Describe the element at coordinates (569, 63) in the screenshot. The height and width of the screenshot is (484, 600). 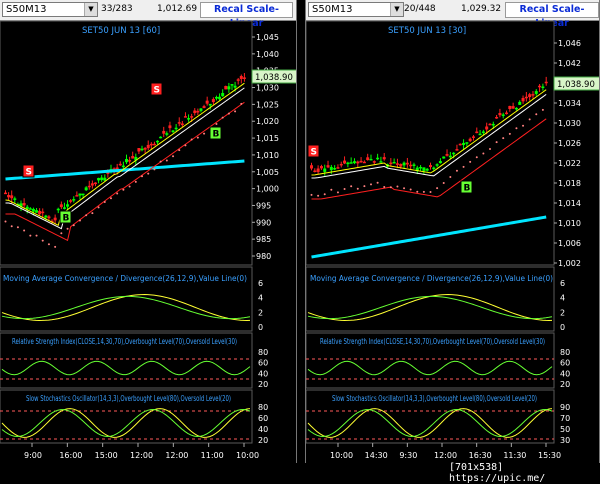
I see `price-axis-label: 1,042` at that location.